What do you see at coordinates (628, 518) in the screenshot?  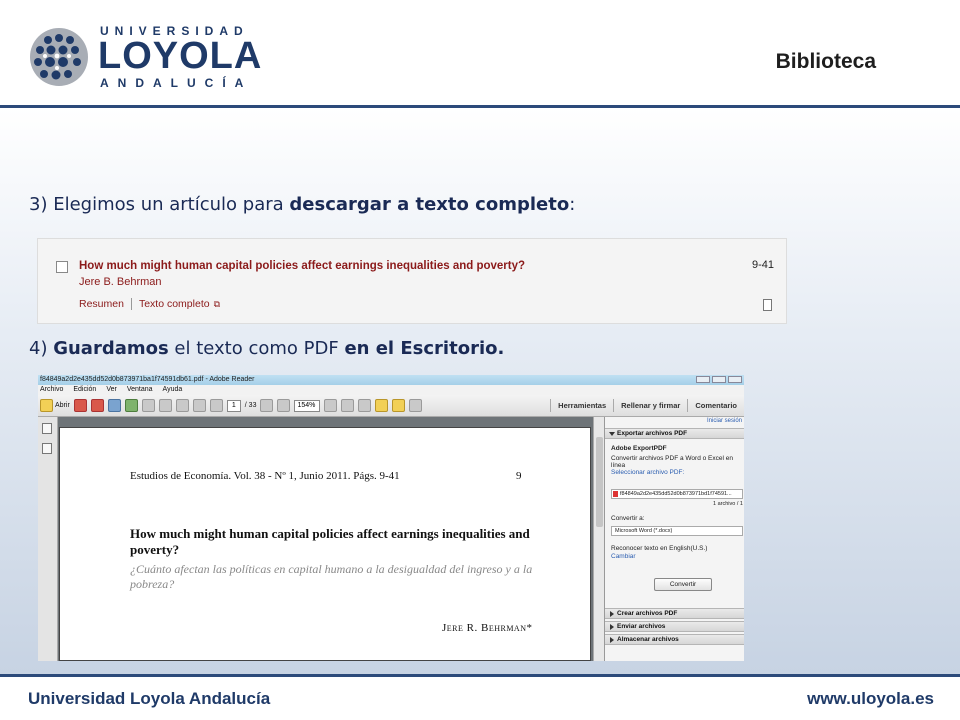 I see `convert-to-label: Convertir a:` at bounding box center [628, 518].